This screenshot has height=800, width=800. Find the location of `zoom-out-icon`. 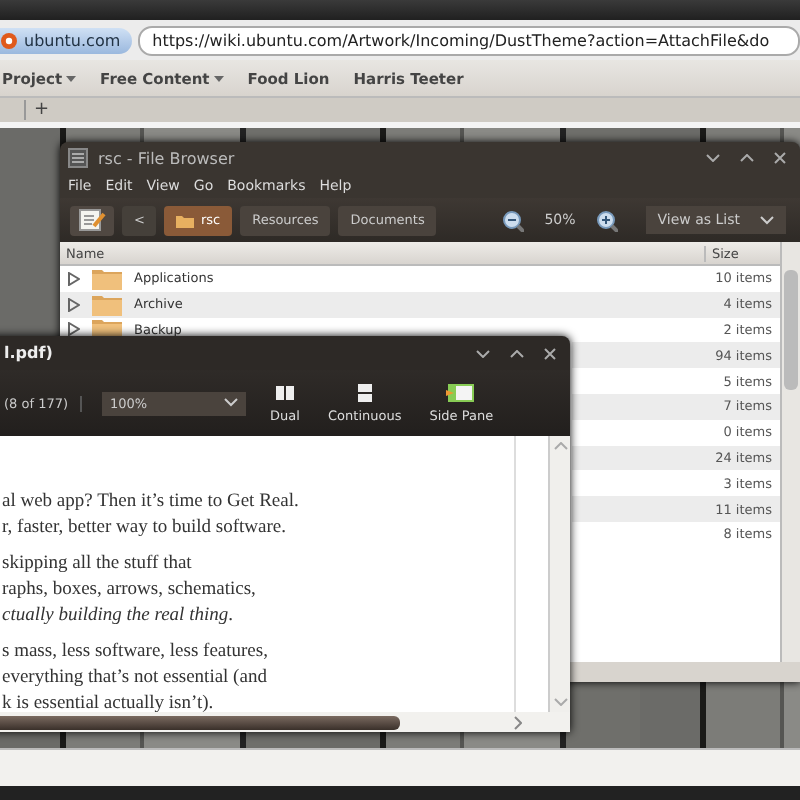

zoom-out-icon is located at coordinates (513, 220).